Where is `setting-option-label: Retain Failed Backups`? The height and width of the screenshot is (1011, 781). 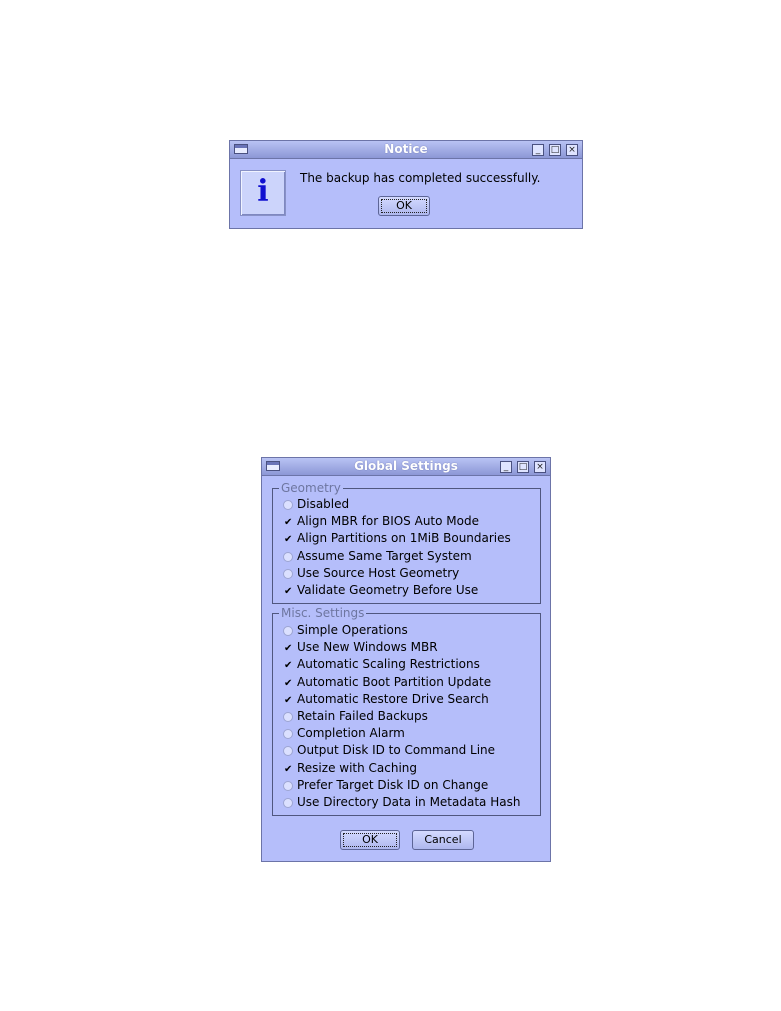 setting-option-label: Retain Failed Backups is located at coordinates (362, 716).